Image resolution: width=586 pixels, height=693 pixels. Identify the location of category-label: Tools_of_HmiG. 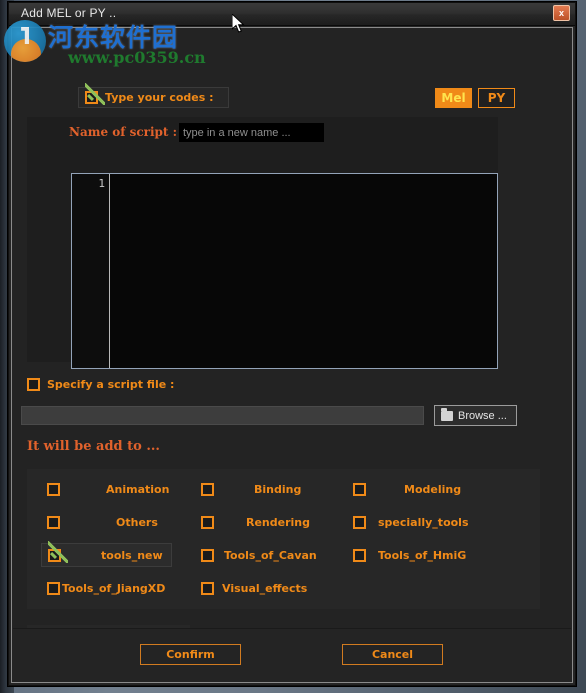
(422, 555).